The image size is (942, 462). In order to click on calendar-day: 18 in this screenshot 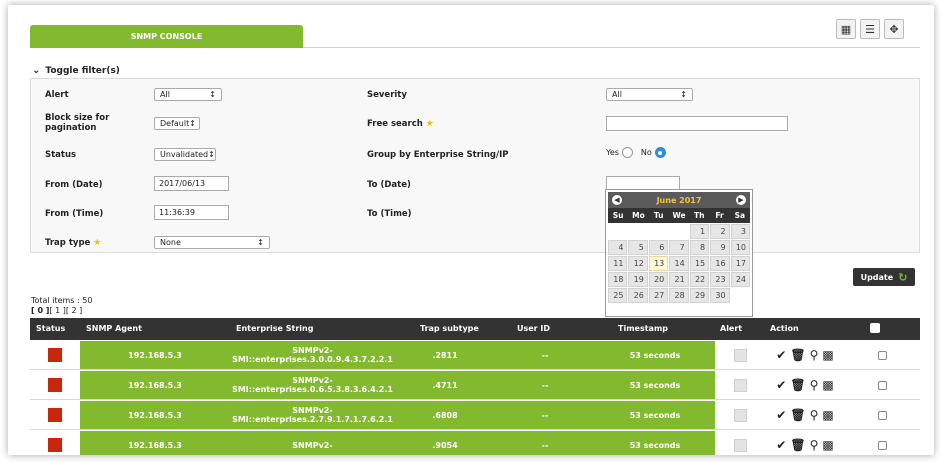, I will do `click(618, 279)`.